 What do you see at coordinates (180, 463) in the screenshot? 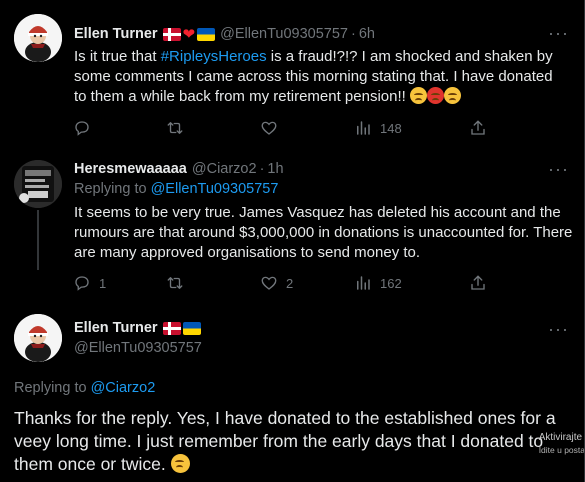
I see `relieved-emoji` at bounding box center [180, 463].